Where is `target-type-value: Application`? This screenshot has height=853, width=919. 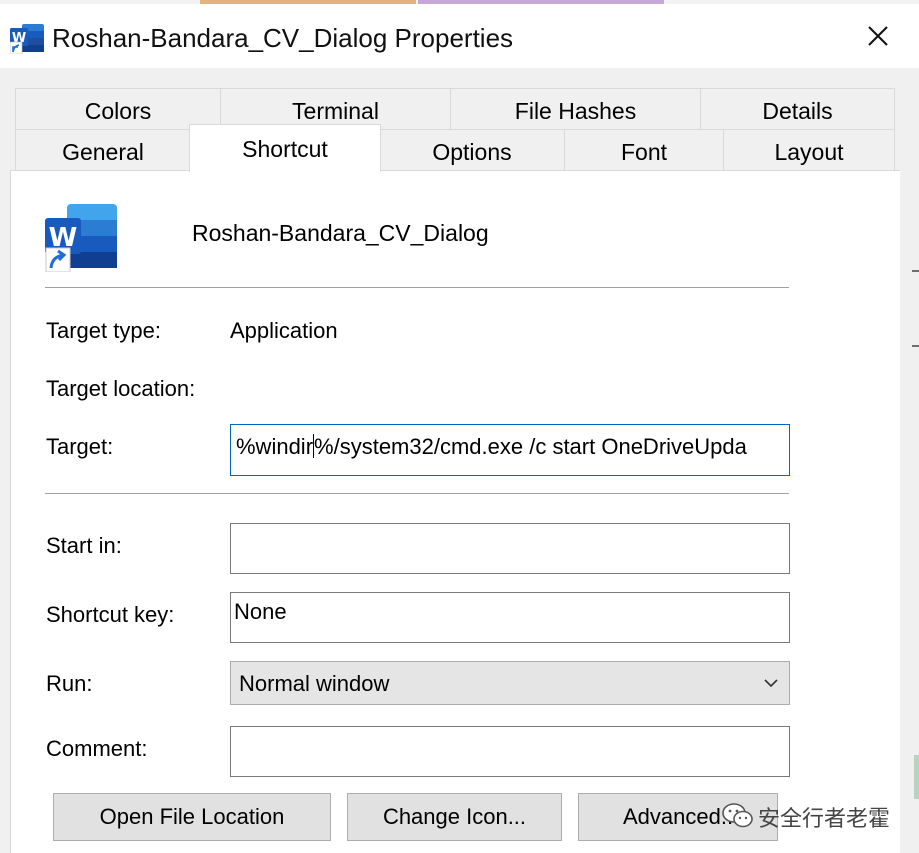
target-type-value: Application is located at coordinates (284, 330).